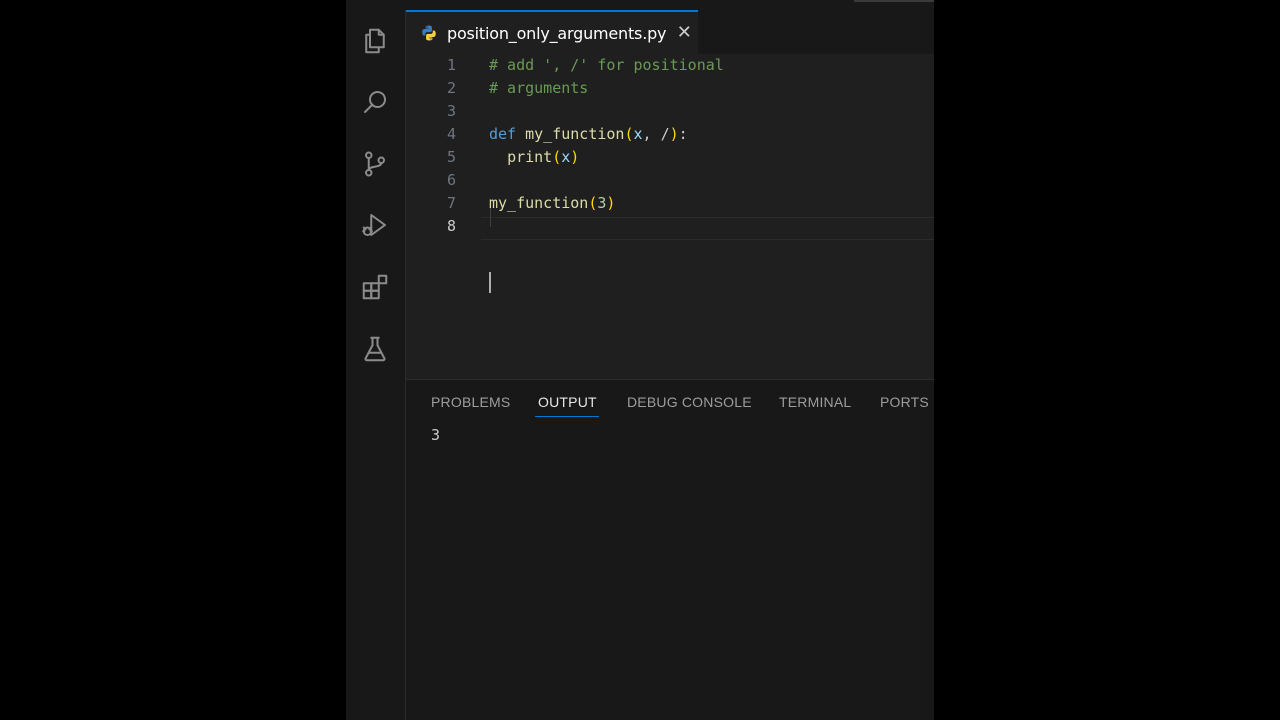  I want to click on tab-terminal: TERMINAL, so click(815, 402).